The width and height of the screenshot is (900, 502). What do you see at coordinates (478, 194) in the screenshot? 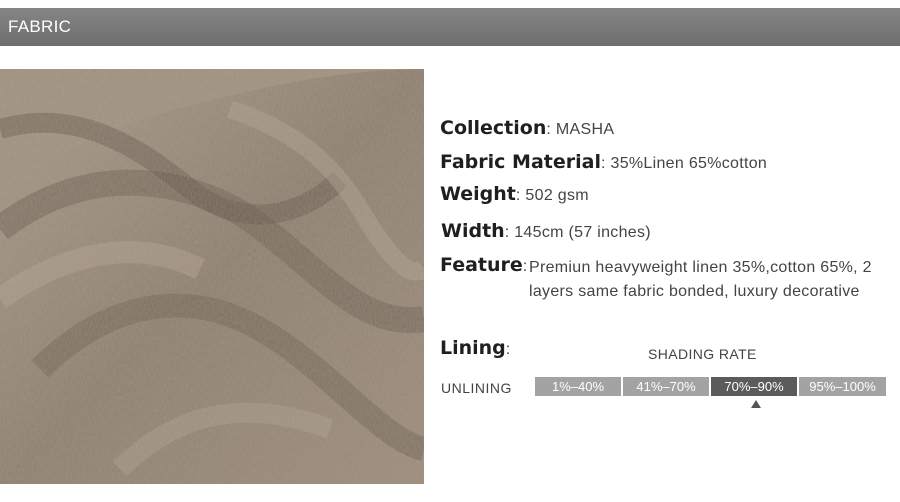
I see `spec-label: Weight` at bounding box center [478, 194].